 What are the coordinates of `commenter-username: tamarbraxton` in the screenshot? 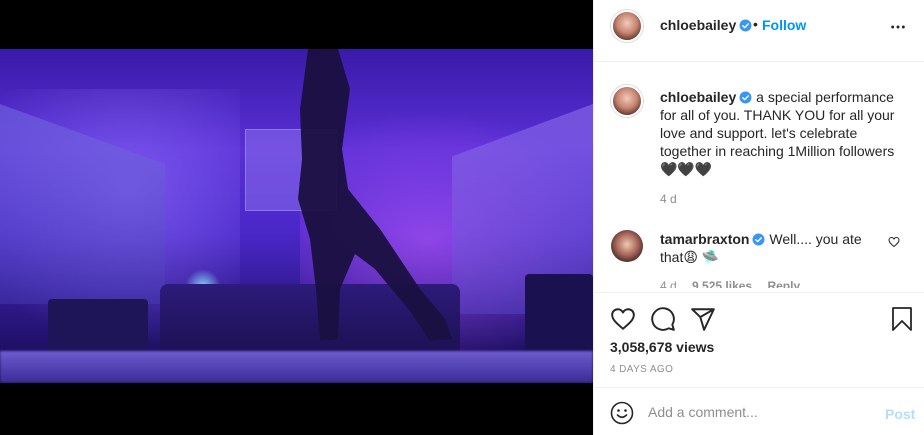 It's located at (704, 239).